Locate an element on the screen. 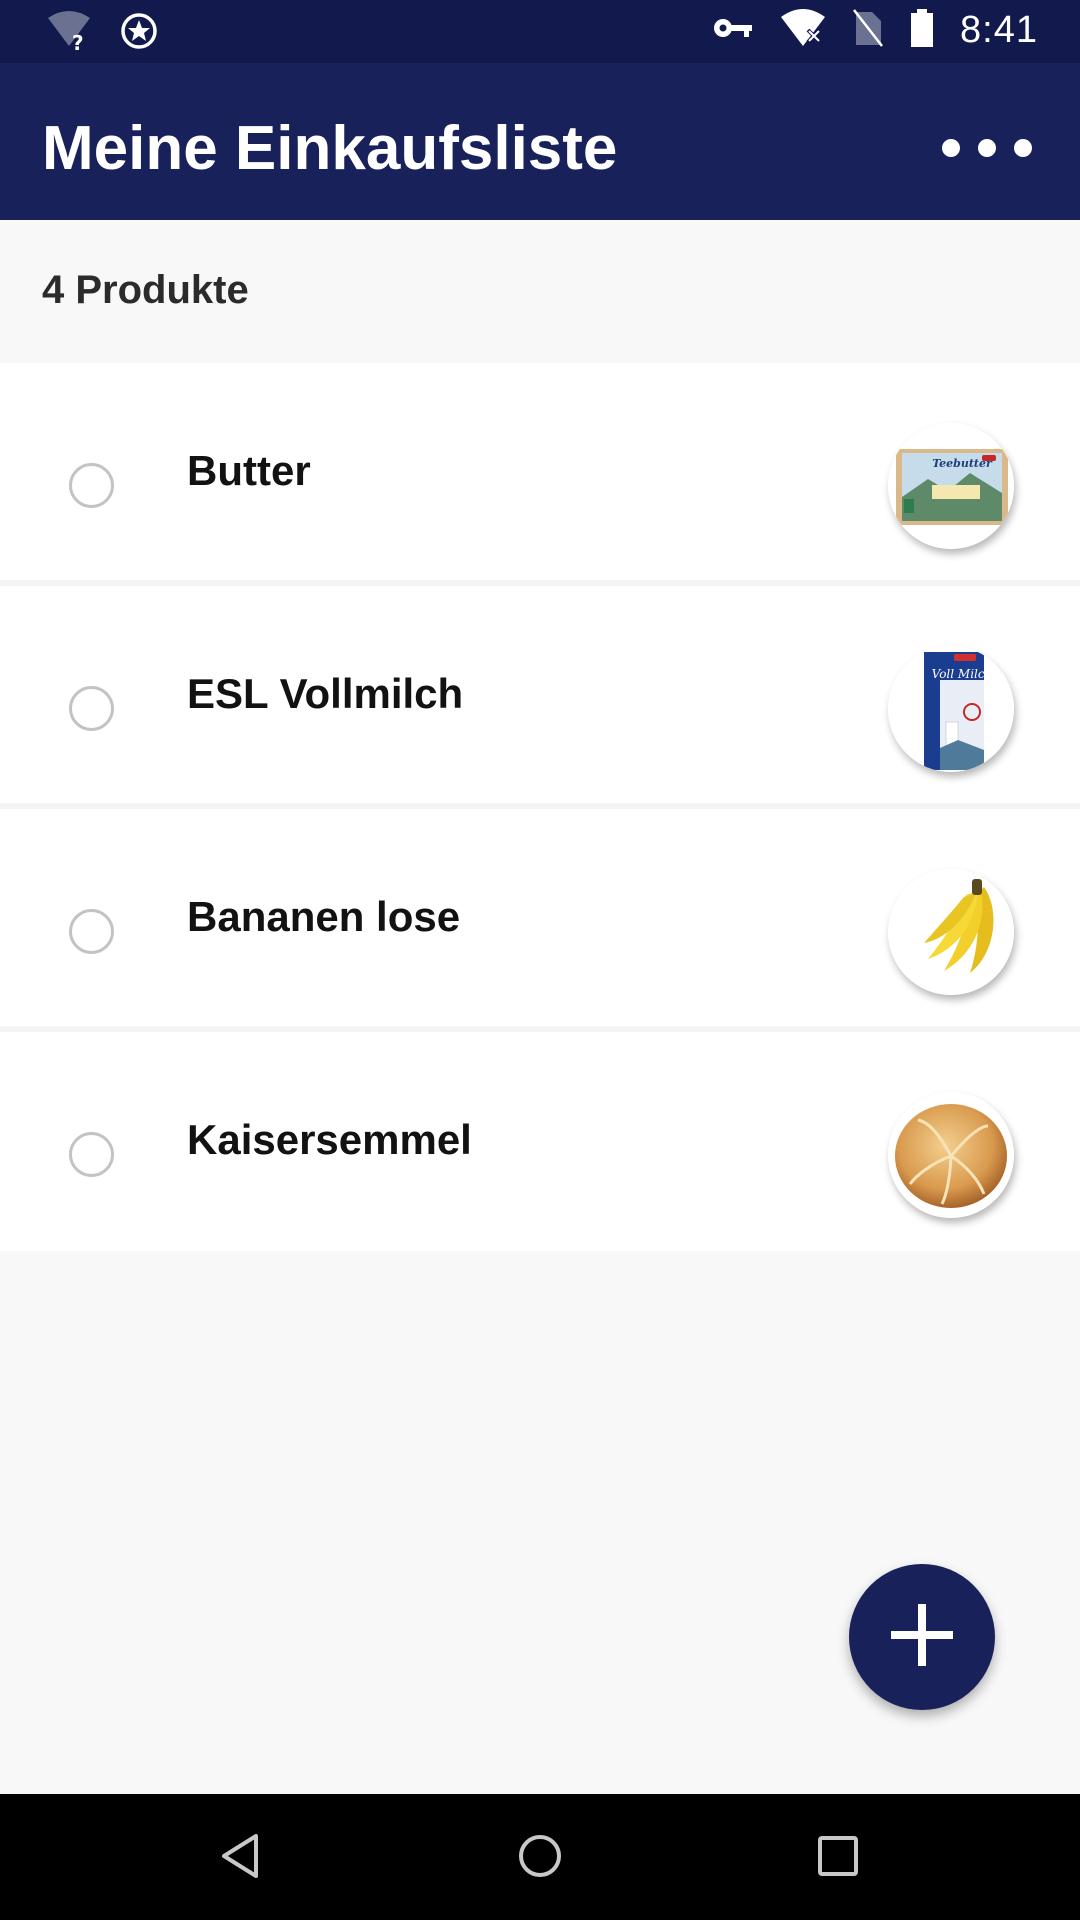  plus-icon is located at coordinates (922, 1637).